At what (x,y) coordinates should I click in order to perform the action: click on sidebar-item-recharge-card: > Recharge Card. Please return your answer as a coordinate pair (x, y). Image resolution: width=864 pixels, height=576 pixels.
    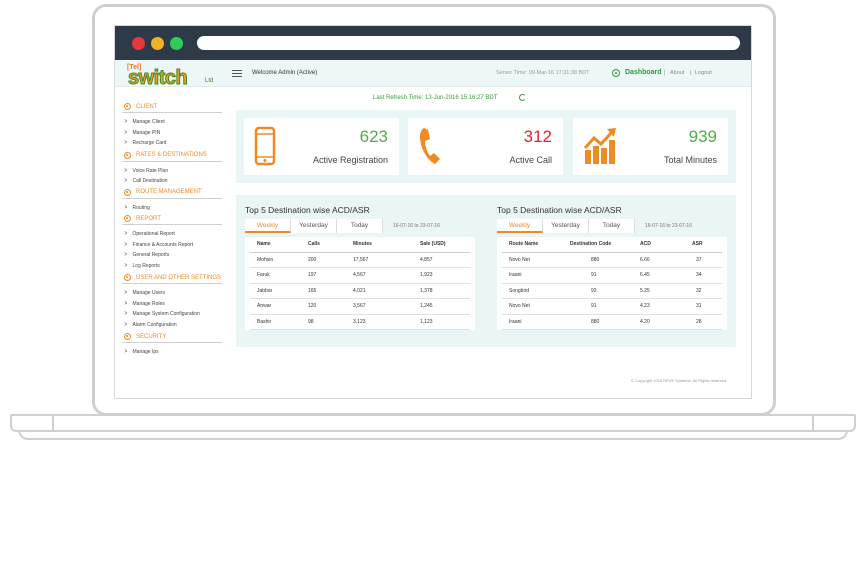
    Looking at the image, I should click on (172, 143).